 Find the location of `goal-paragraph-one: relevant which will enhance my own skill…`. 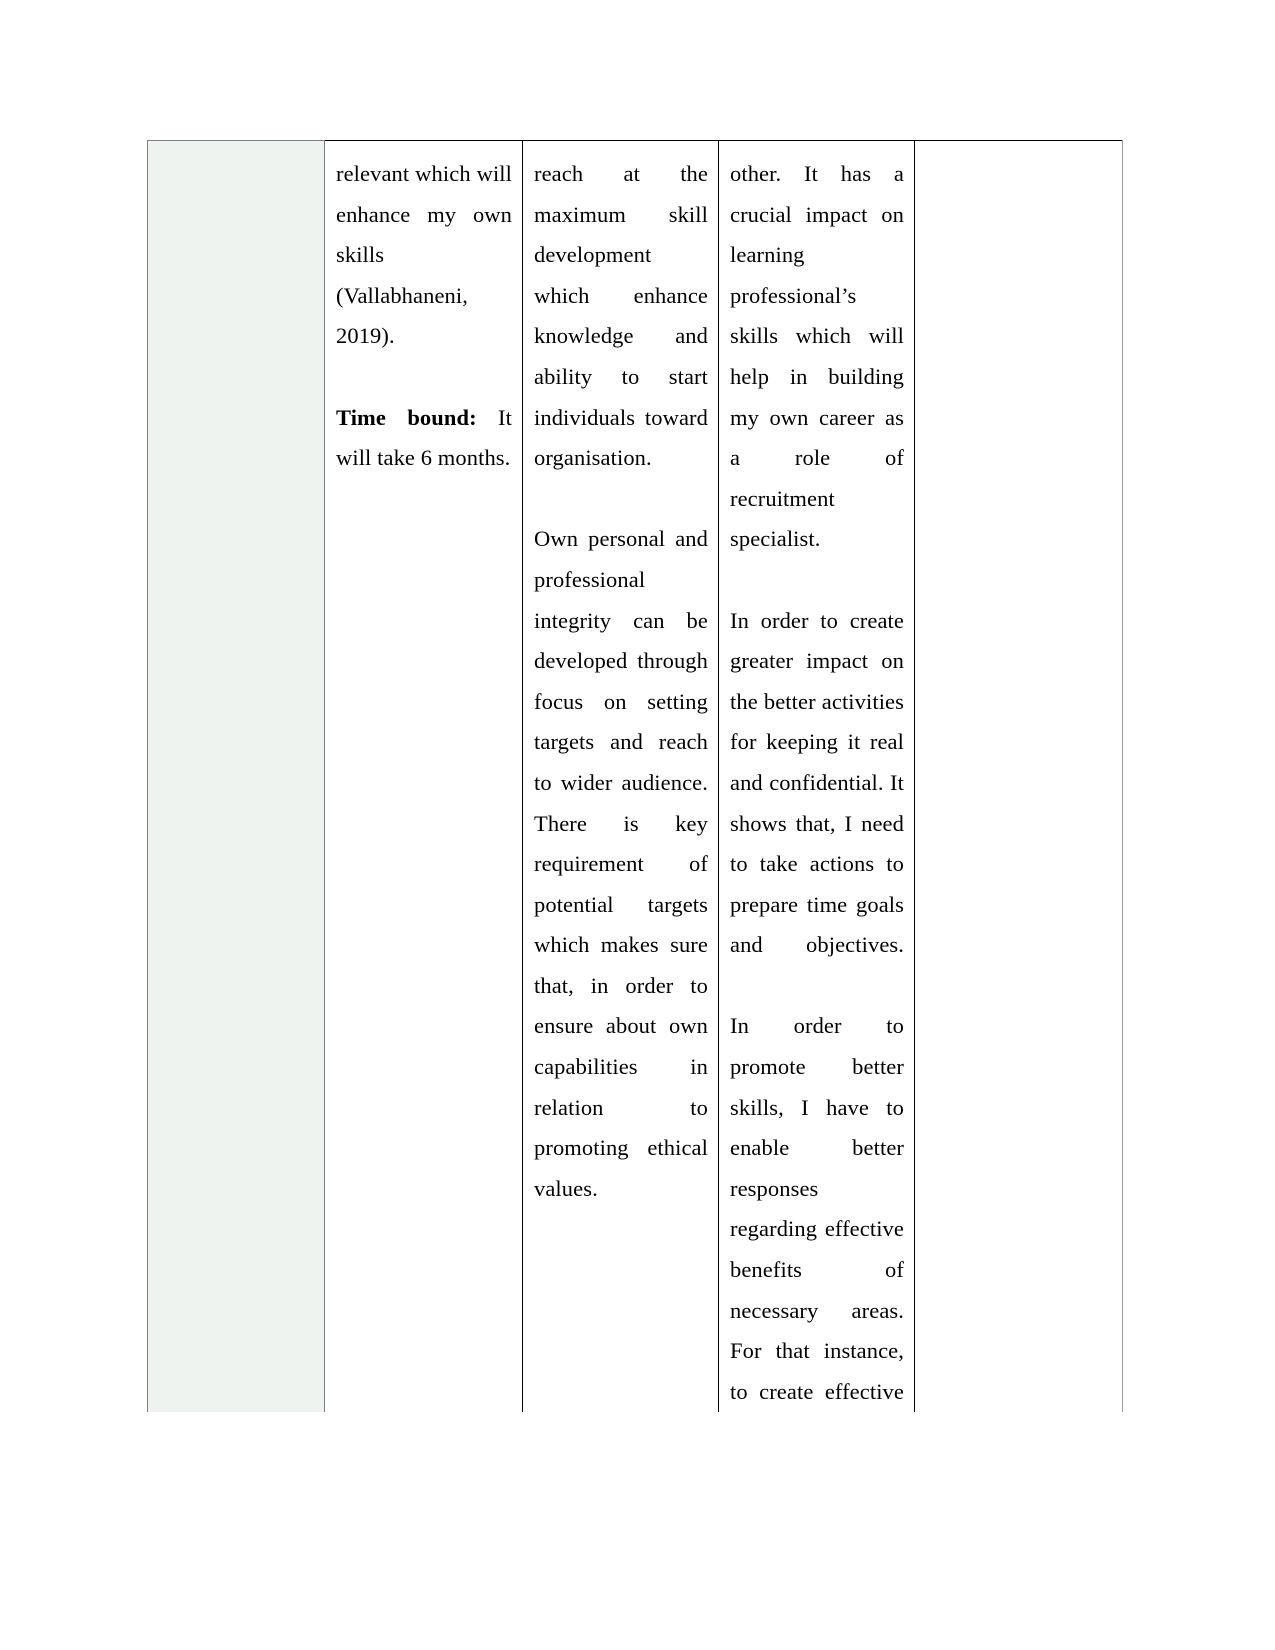

goal-paragraph-one: relevant which will enhance my own skill… is located at coordinates (424, 255).